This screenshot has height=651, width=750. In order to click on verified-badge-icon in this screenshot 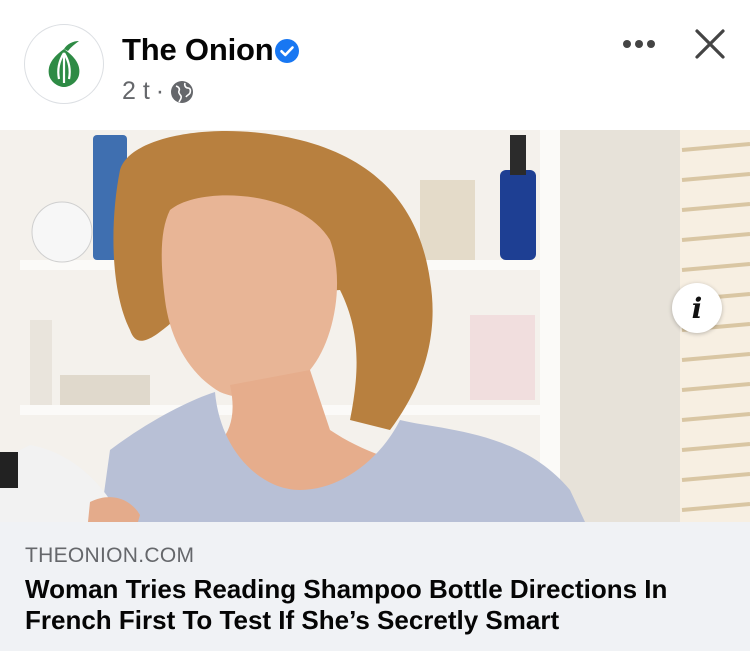, I will do `click(287, 51)`.